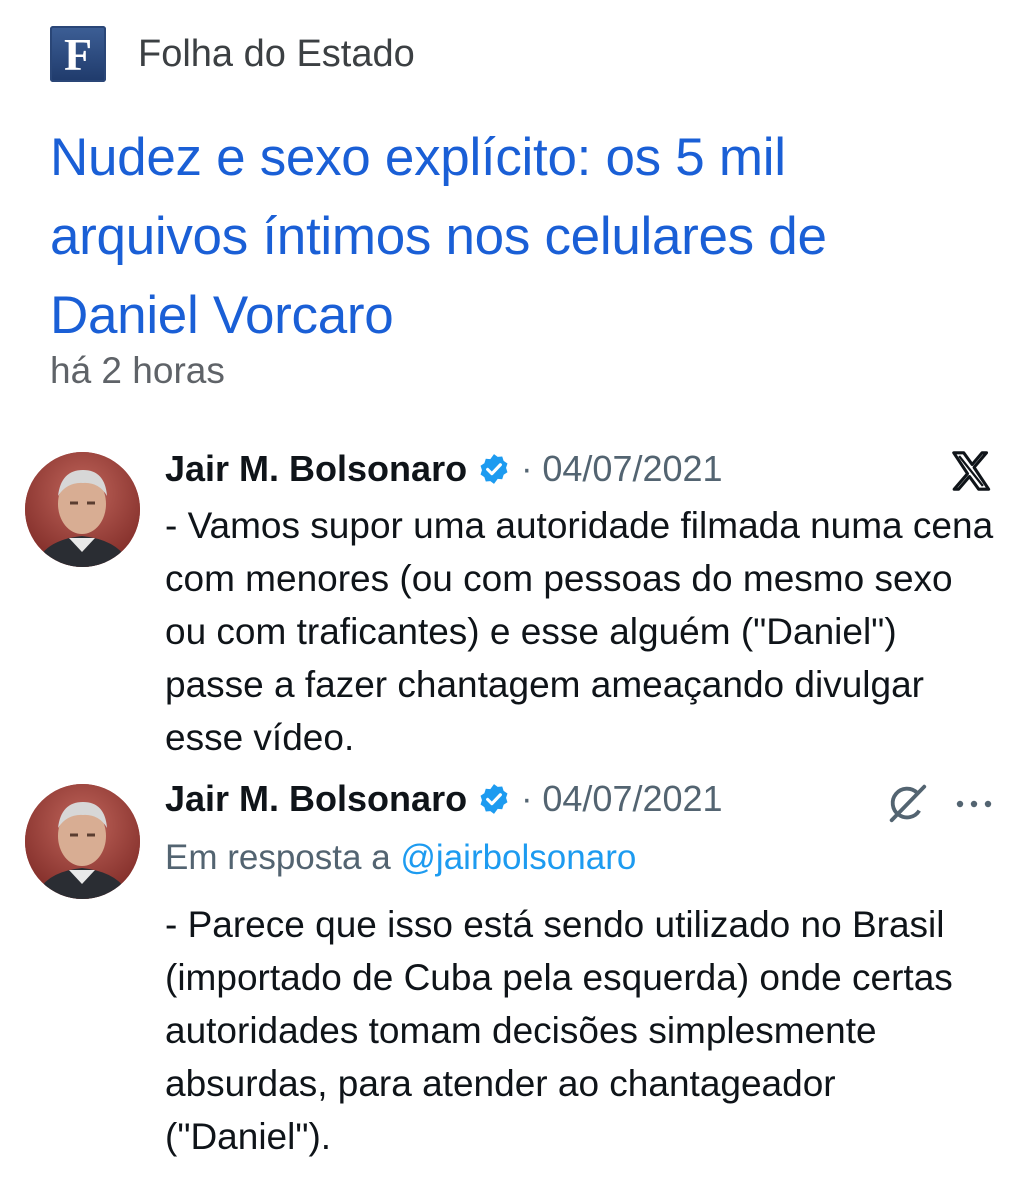 This screenshot has height=1200, width=1017. What do you see at coordinates (907, 803) in the screenshot?
I see `grok-icon` at bounding box center [907, 803].